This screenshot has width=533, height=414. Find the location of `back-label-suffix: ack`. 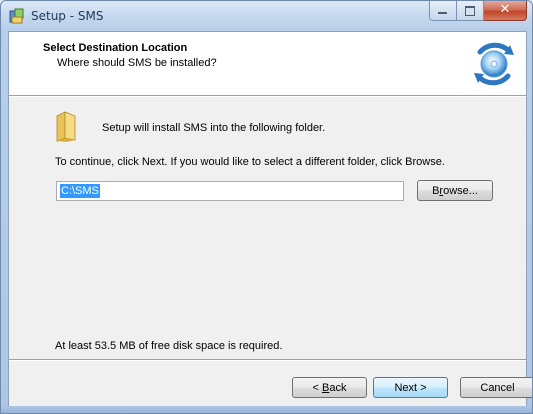

back-label-suffix: ack is located at coordinates (338, 388).